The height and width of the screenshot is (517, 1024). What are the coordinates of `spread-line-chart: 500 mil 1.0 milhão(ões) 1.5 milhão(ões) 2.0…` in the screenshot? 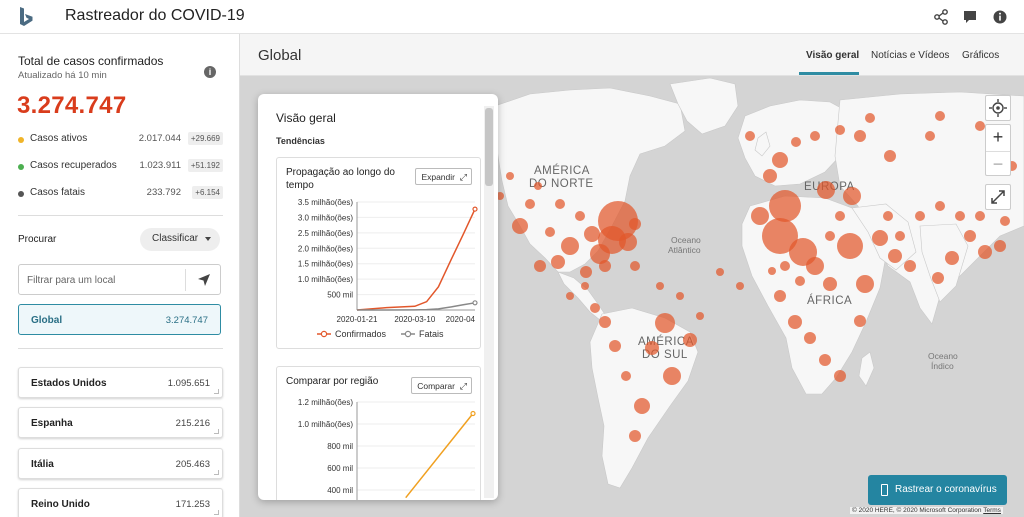 It's located at (378, 274).